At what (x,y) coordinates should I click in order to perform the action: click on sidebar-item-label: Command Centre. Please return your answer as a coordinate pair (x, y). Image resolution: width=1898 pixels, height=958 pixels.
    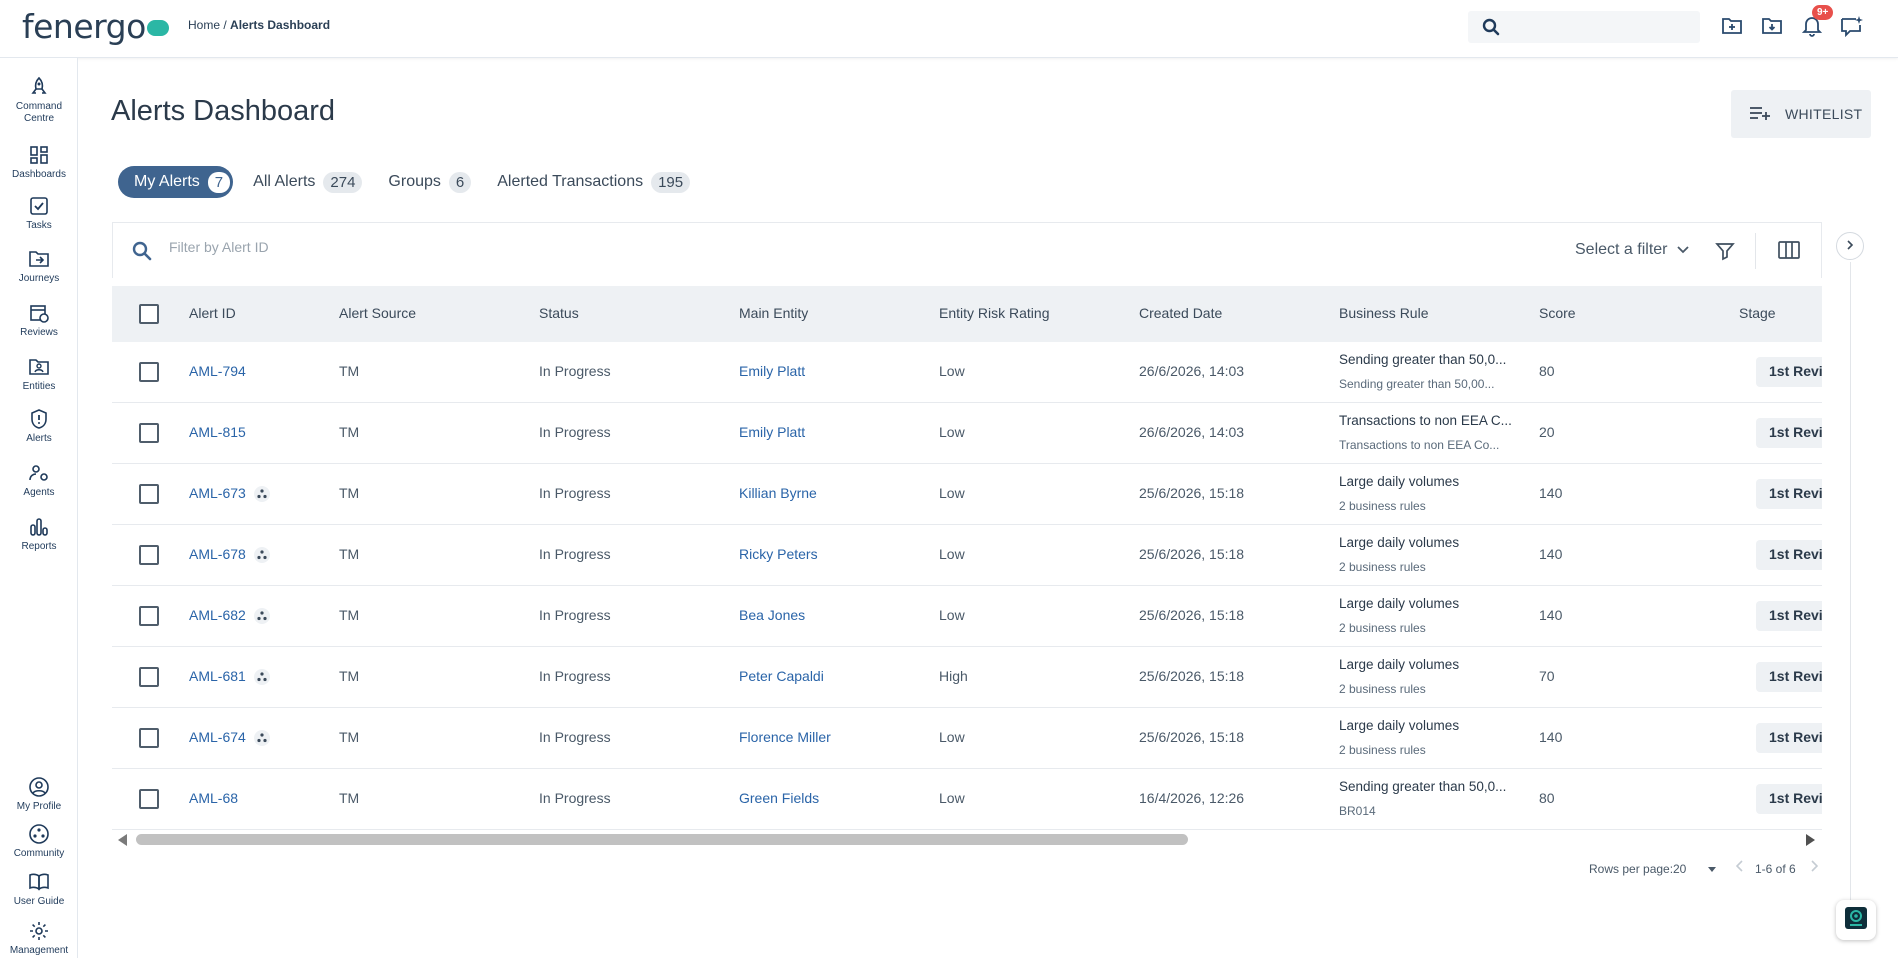
    Looking at the image, I should click on (39, 112).